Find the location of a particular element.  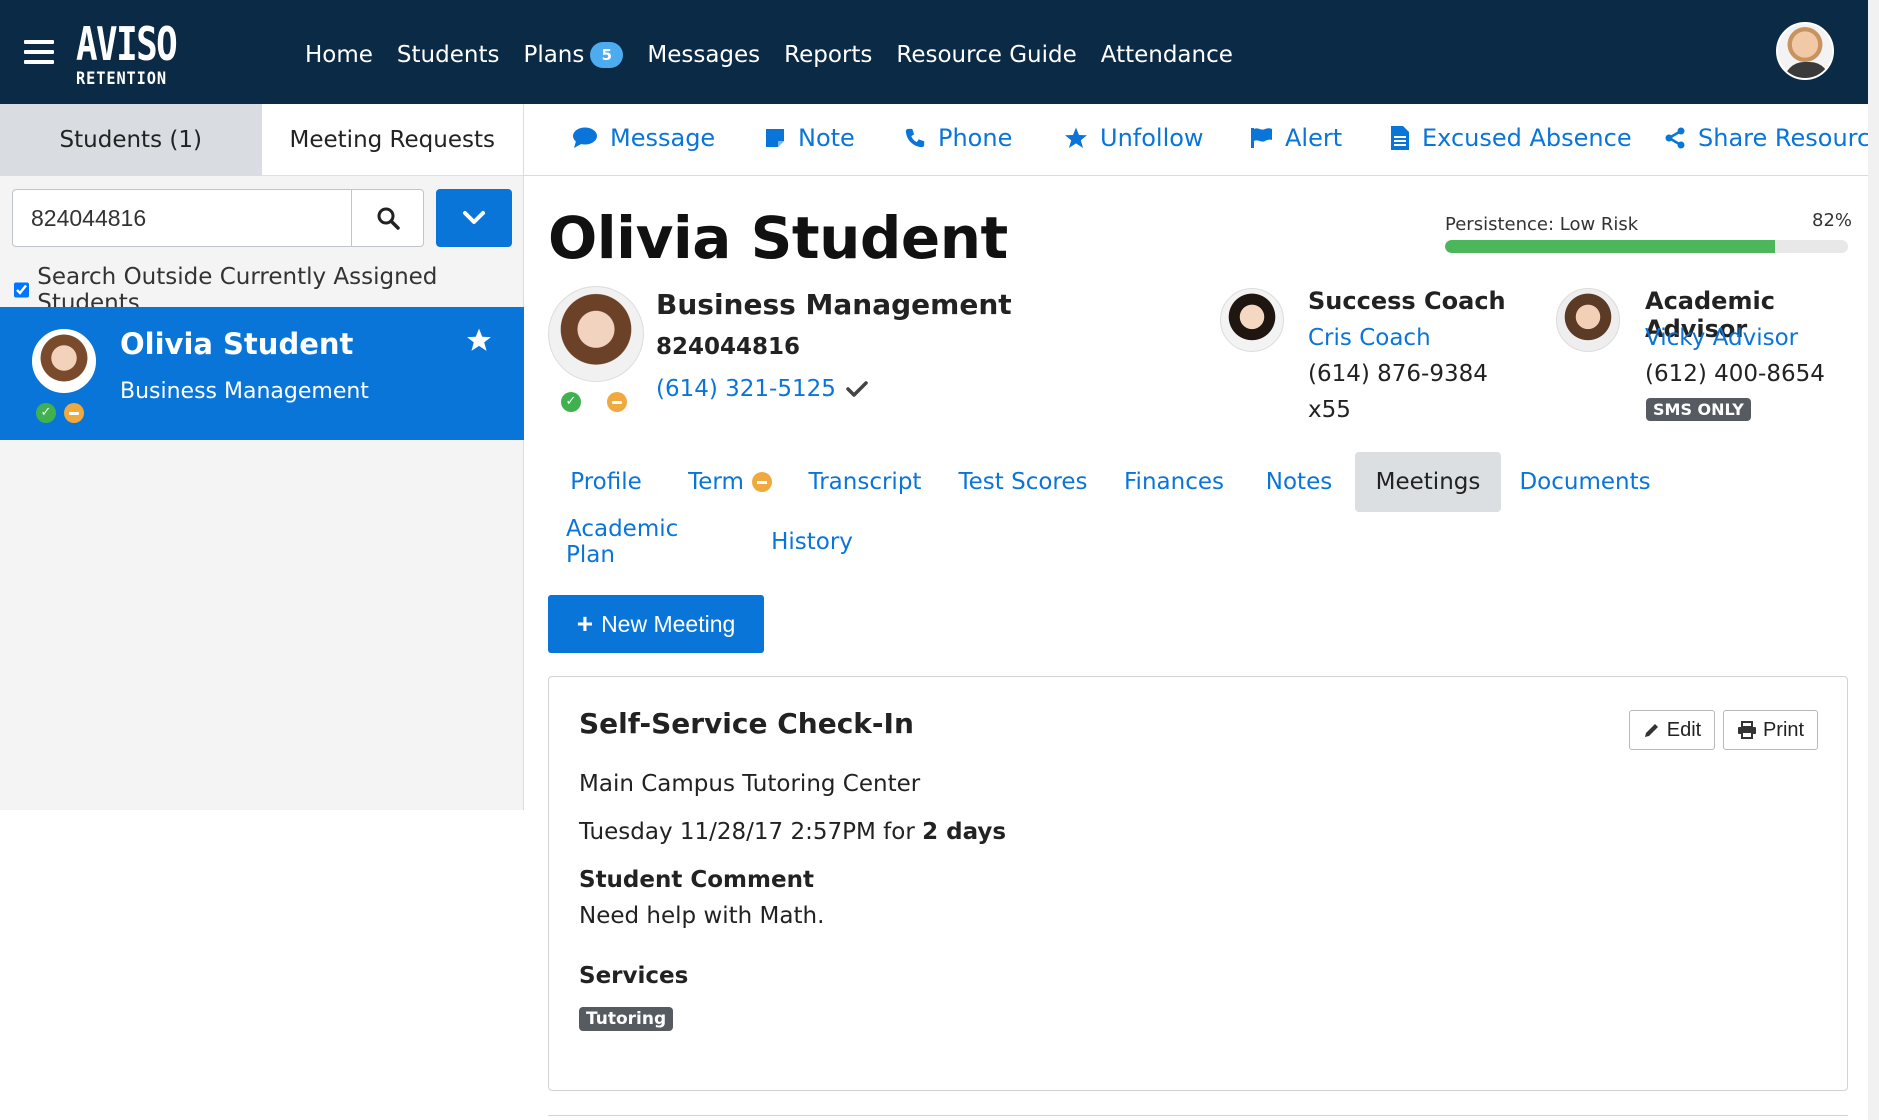

tab-notes-label: Notes is located at coordinates (1299, 482).